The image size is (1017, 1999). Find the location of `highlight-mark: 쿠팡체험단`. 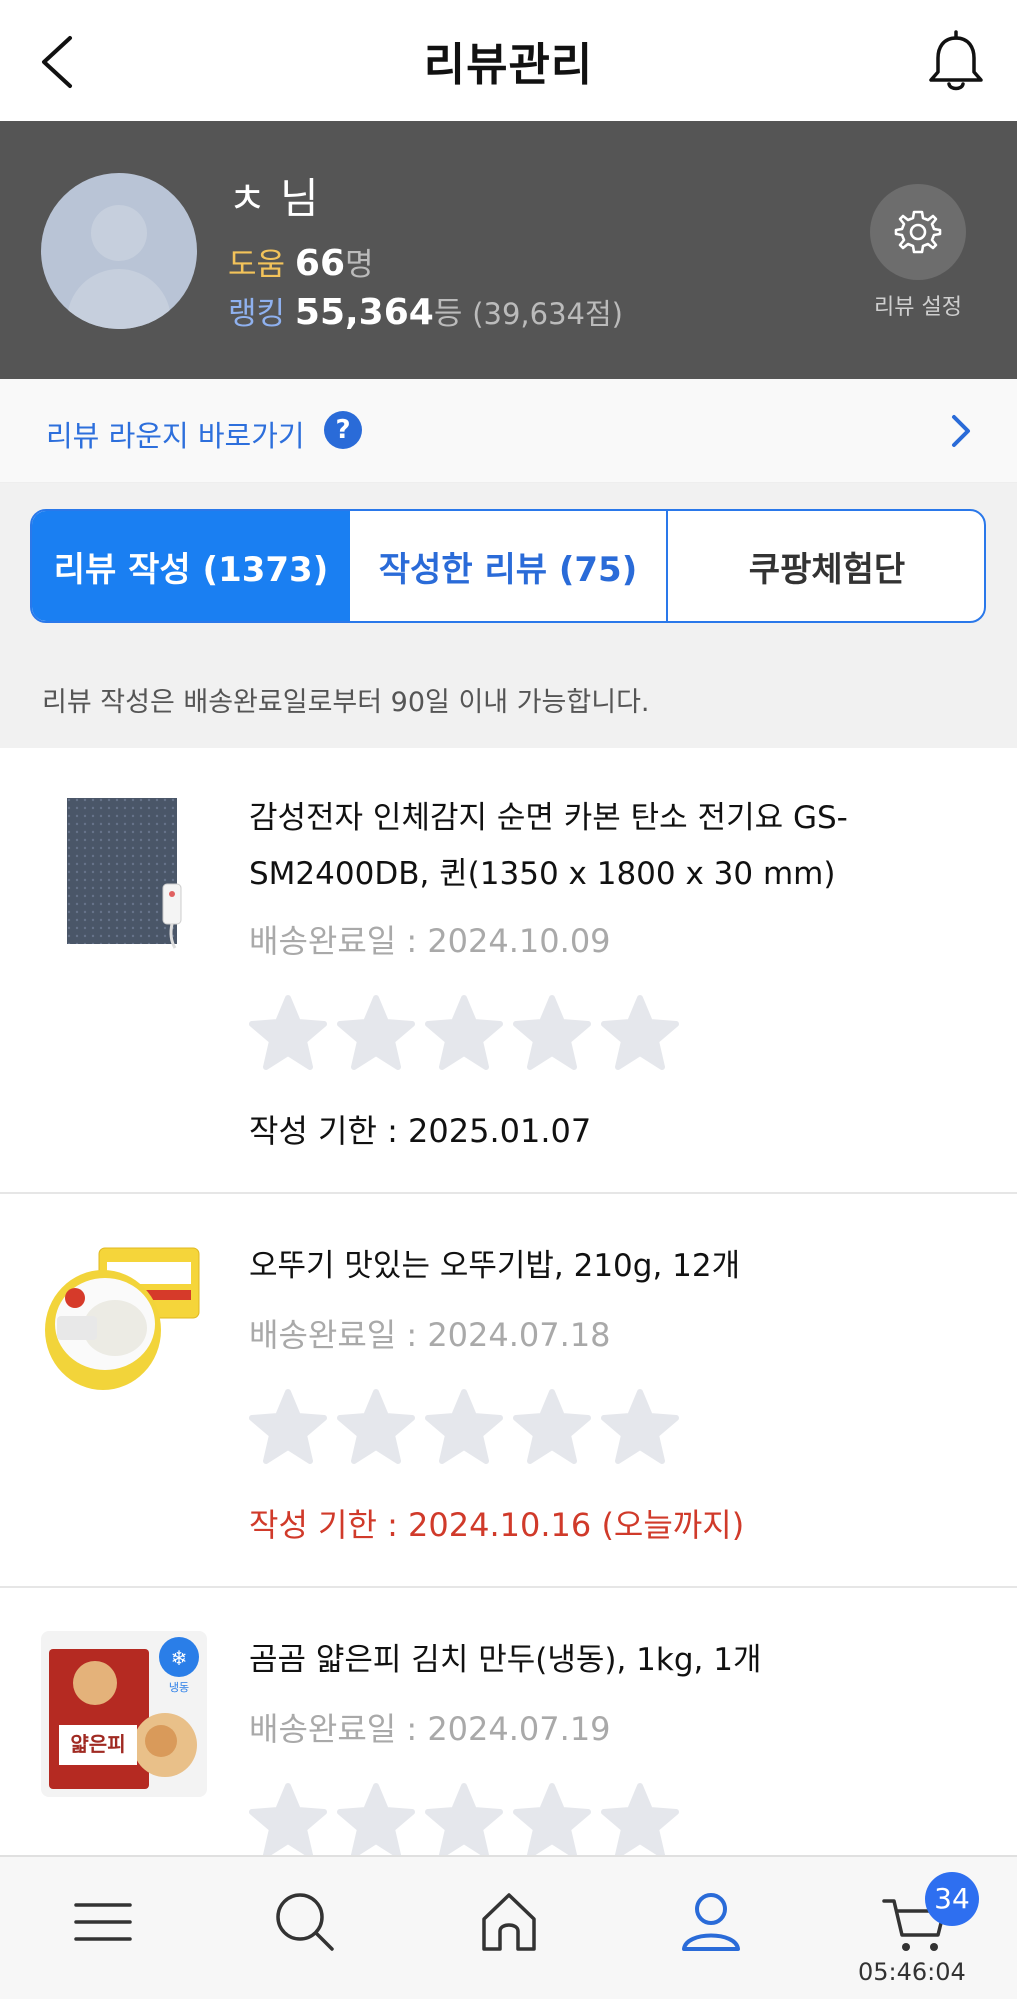

highlight-mark: 쿠팡체험단 is located at coordinates (827, 570).